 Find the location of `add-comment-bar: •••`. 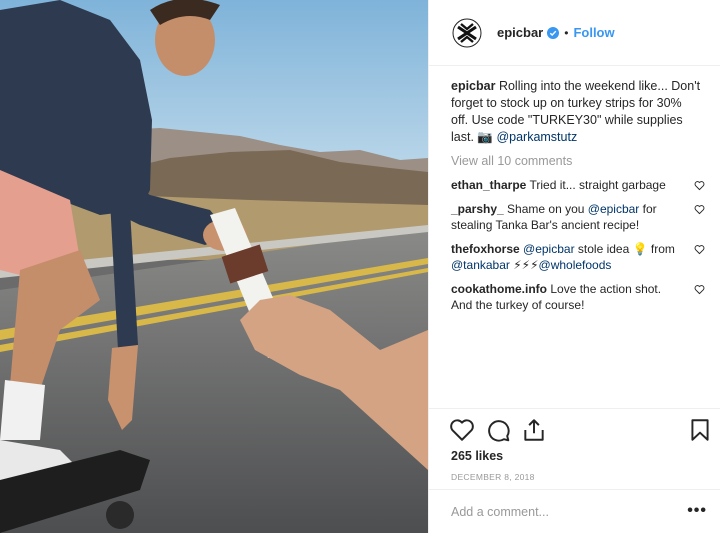

add-comment-bar: ••• is located at coordinates (574, 511).